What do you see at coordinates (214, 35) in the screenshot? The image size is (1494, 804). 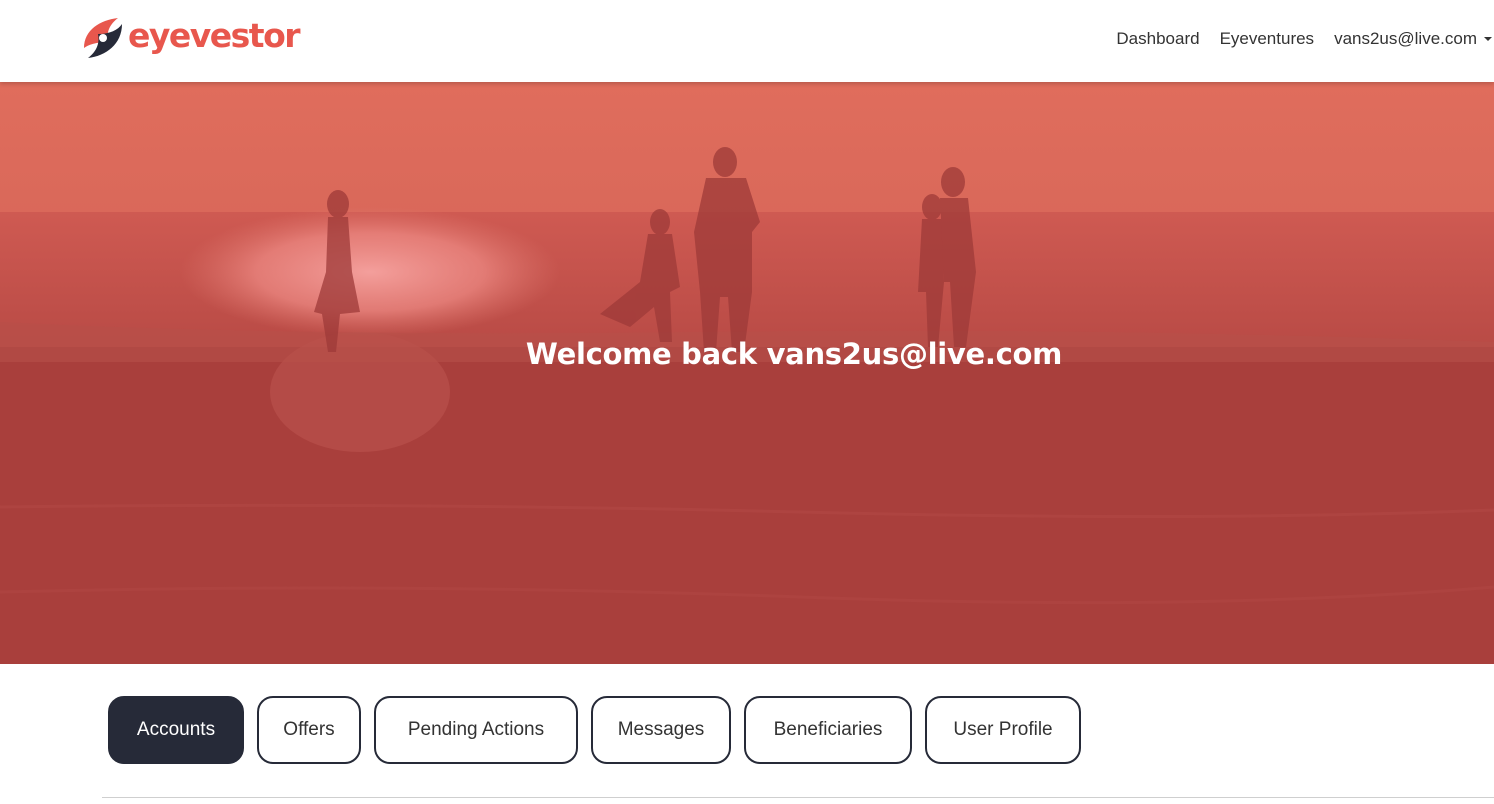 I see `brand-wordmark: eyevestor` at bounding box center [214, 35].